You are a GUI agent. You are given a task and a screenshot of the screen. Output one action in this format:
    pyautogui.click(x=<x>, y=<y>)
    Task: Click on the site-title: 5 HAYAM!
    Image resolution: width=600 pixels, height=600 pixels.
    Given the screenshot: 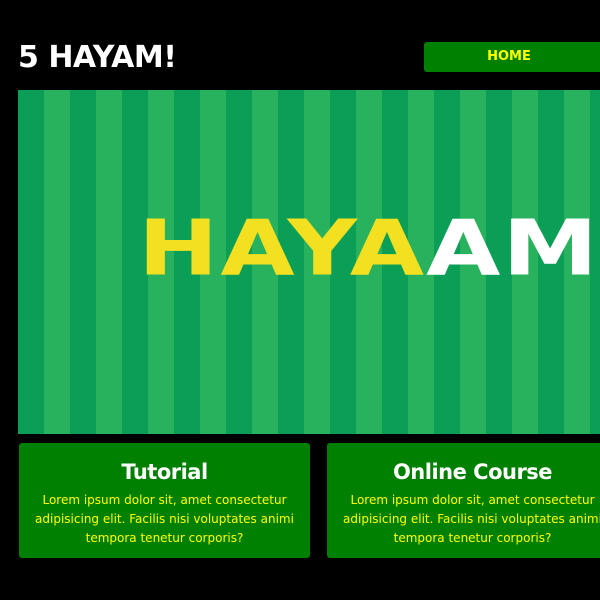 What is the action you would take?
    pyautogui.click(x=97, y=57)
    